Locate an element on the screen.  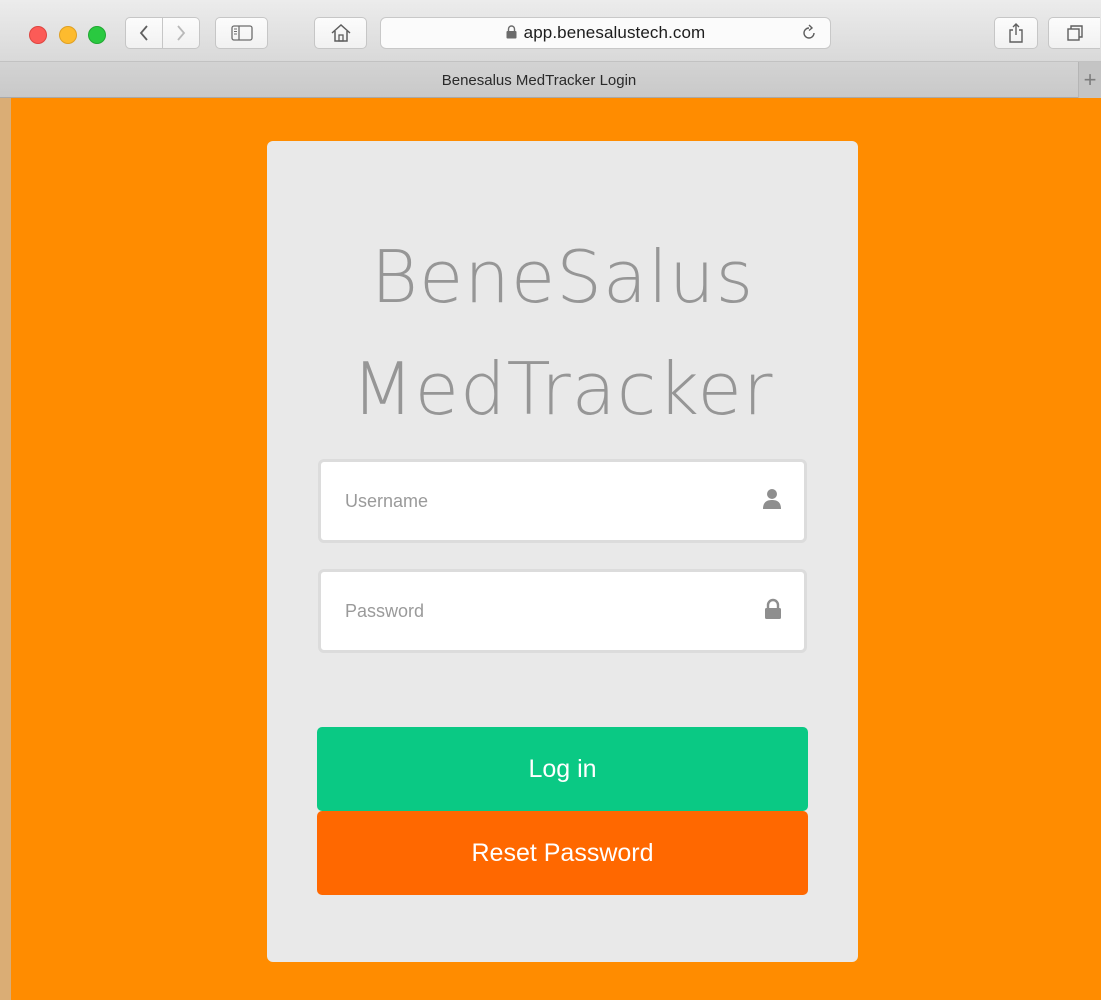
home-button is located at coordinates (340, 33).